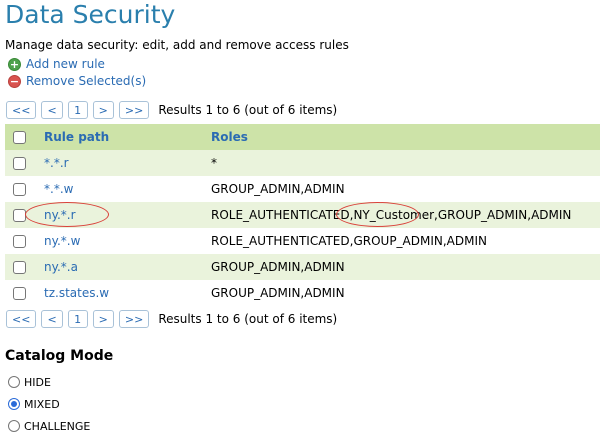 Image resolution: width=600 pixels, height=442 pixels. I want to click on table-row: ny.*.a GROUP_ADMIN,ADMIN, so click(302, 267).